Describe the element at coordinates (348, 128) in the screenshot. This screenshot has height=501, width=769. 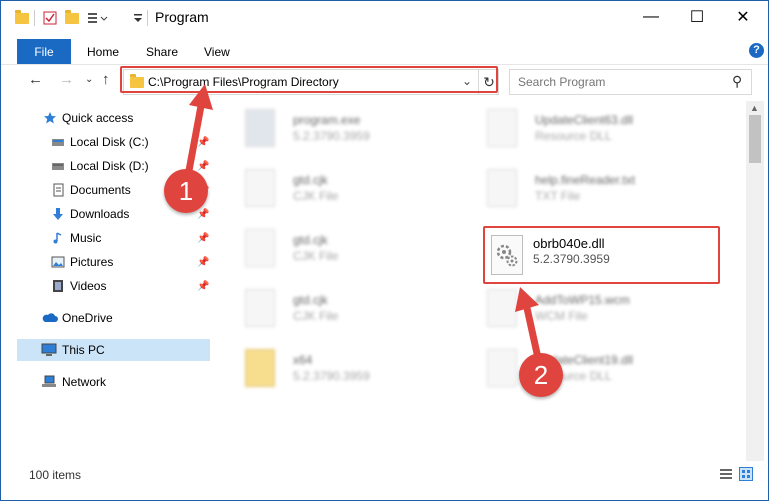
I see `list-item: program.exe 5.2.3790.3959` at that location.